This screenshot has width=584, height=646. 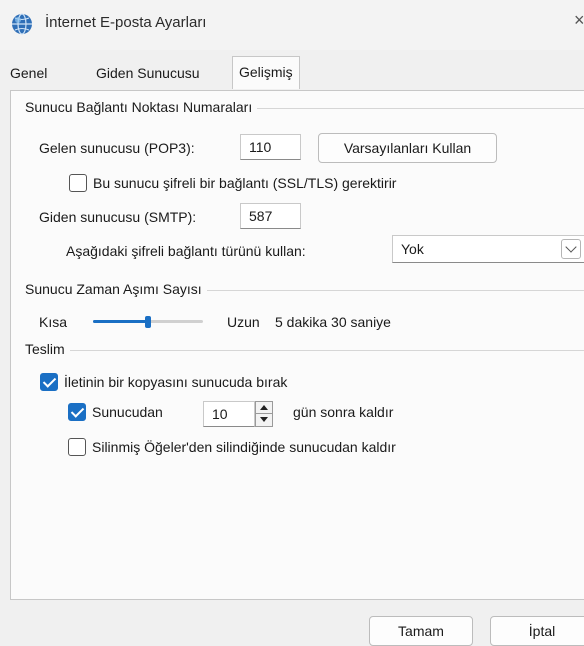 I want to click on incoming-port-input: 110, so click(x=270, y=147).